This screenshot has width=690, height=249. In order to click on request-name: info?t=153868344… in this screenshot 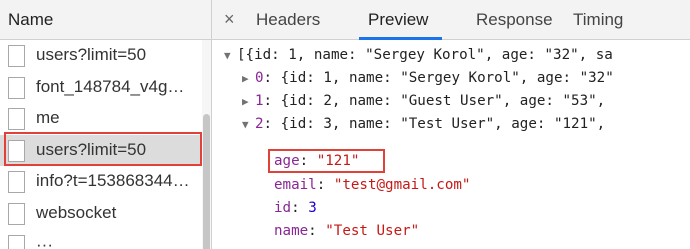, I will do `click(113, 181)`.